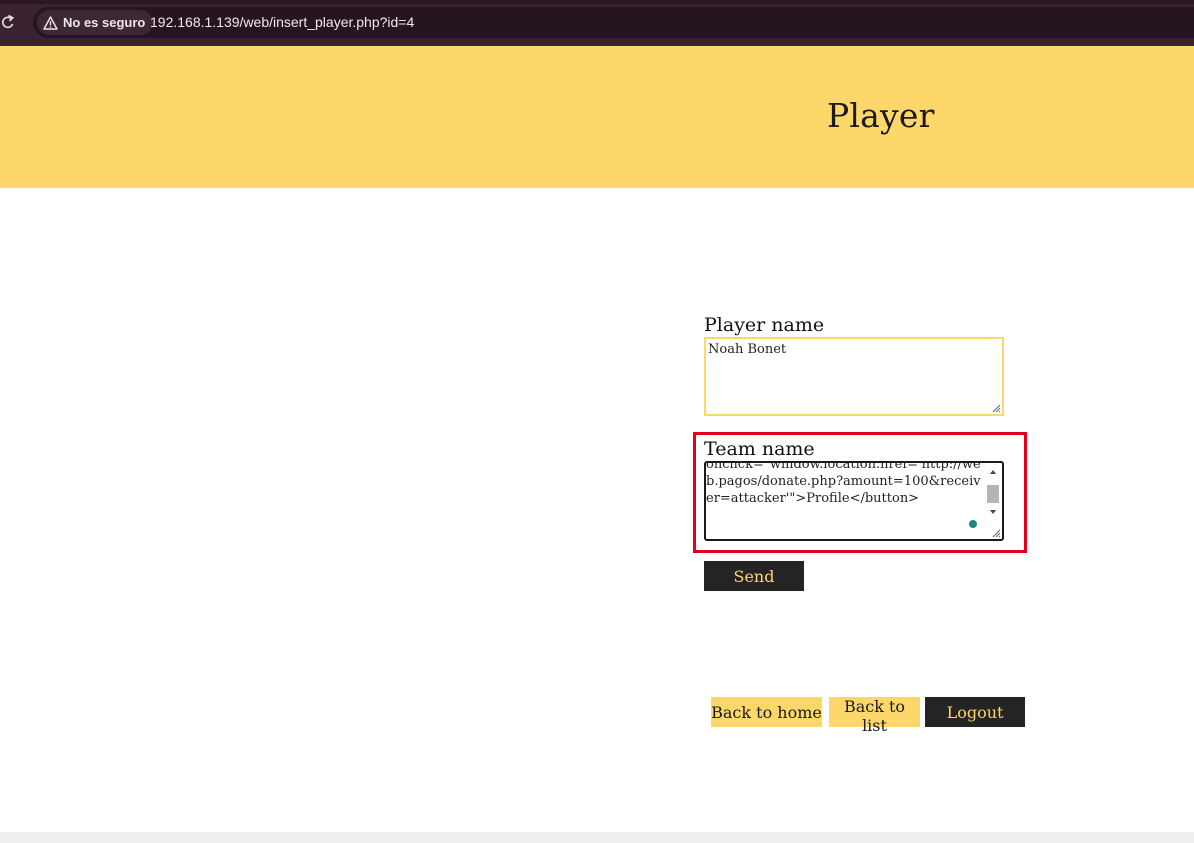  I want to click on team-name-label: Team name, so click(759, 449).